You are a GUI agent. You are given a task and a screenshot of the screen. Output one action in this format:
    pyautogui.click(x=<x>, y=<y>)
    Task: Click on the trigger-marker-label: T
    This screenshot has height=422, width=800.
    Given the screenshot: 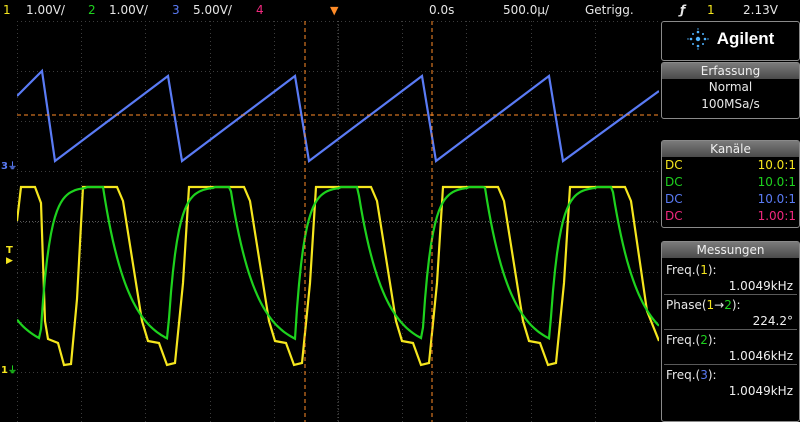 What is the action you would take?
    pyautogui.click(x=9, y=250)
    